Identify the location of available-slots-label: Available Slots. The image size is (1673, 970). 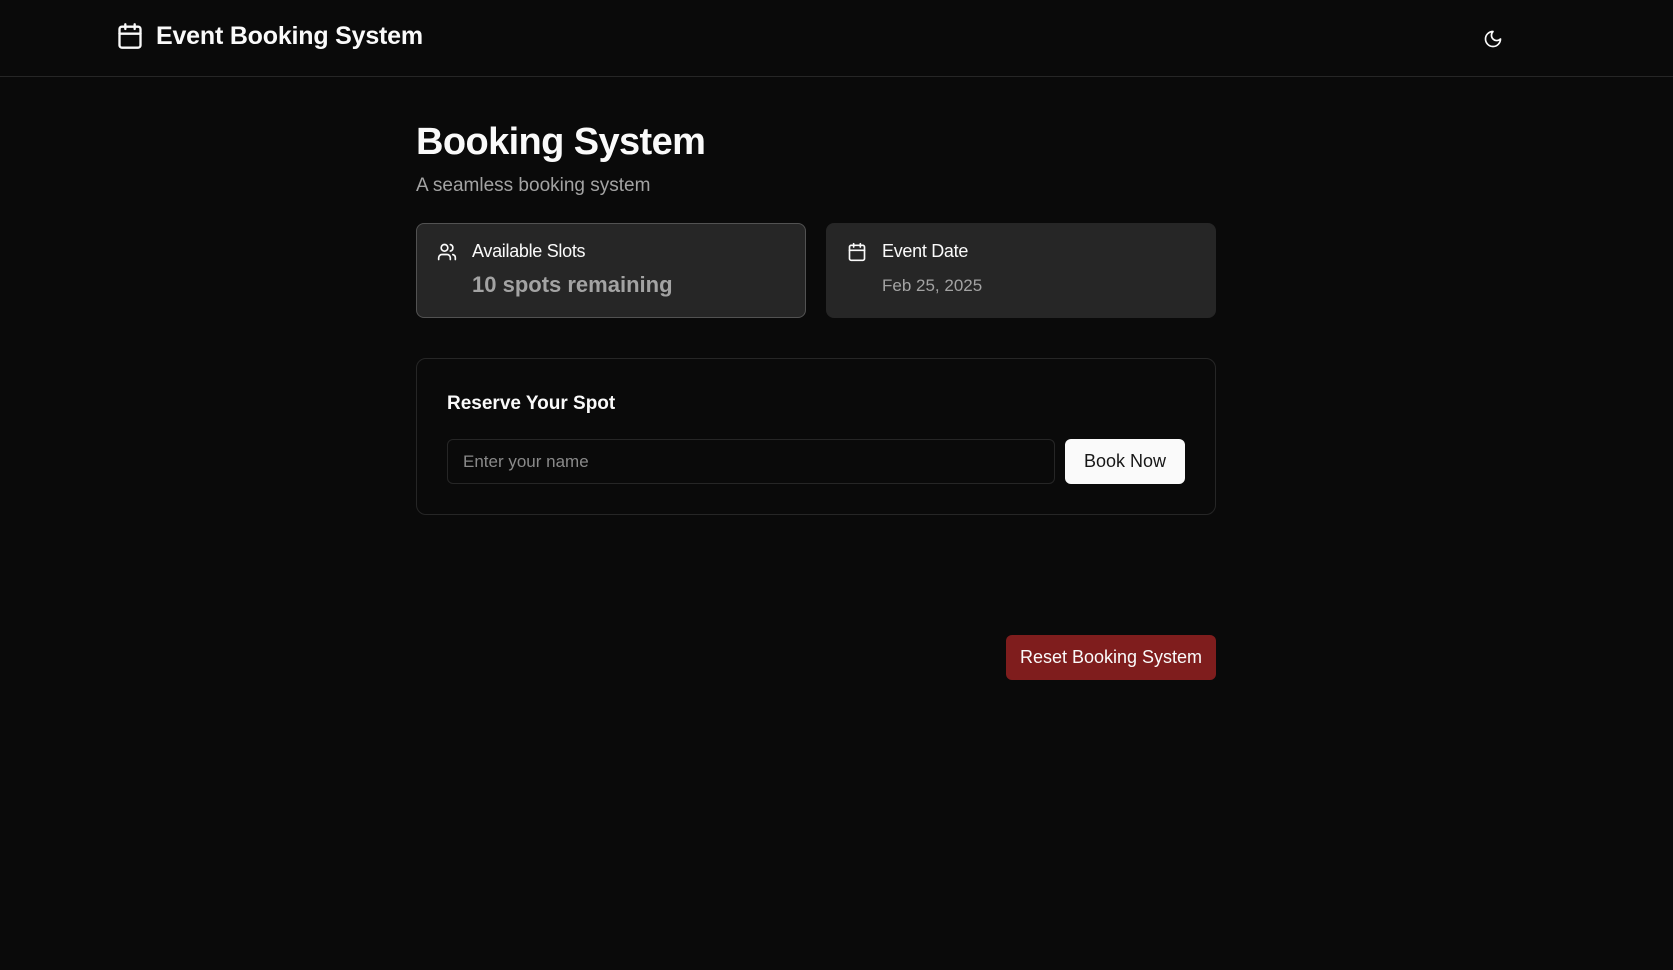
(529, 251).